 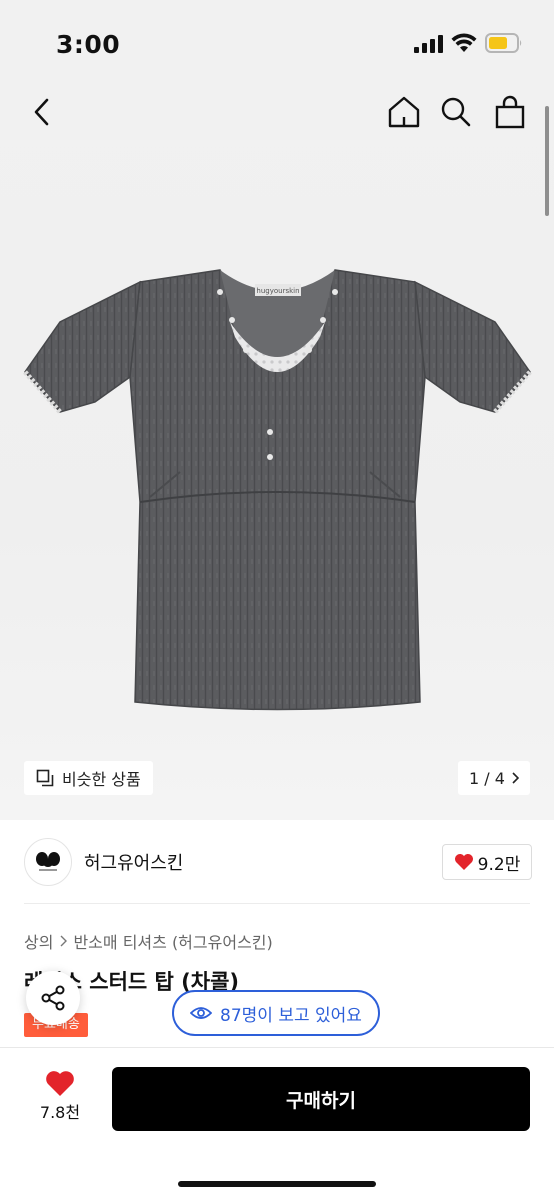 What do you see at coordinates (503, 43) in the screenshot?
I see `battery-icon` at bounding box center [503, 43].